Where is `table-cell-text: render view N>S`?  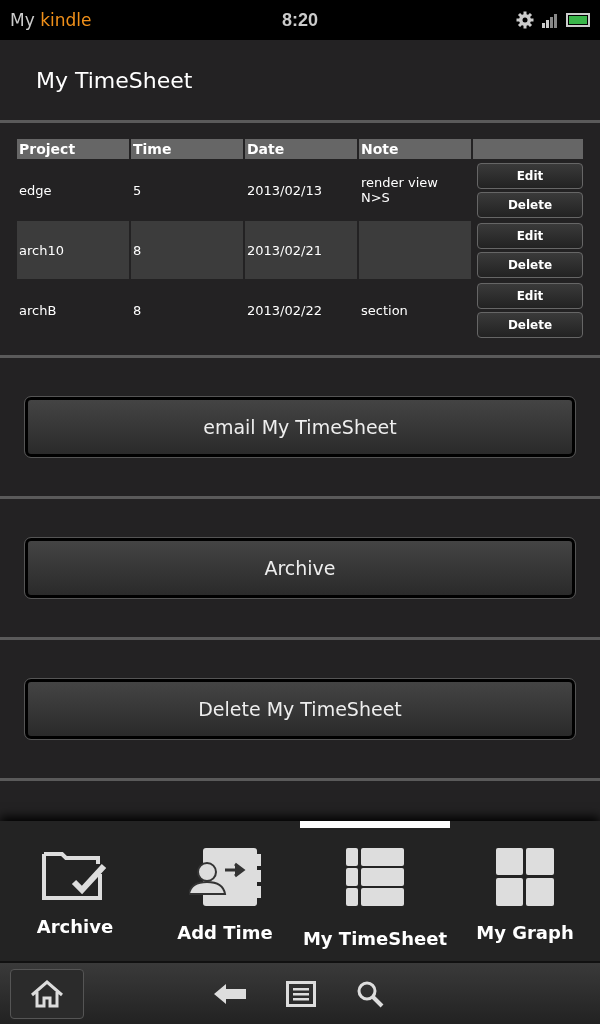
table-cell-text: render view N>S is located at coordinates (399, 190).